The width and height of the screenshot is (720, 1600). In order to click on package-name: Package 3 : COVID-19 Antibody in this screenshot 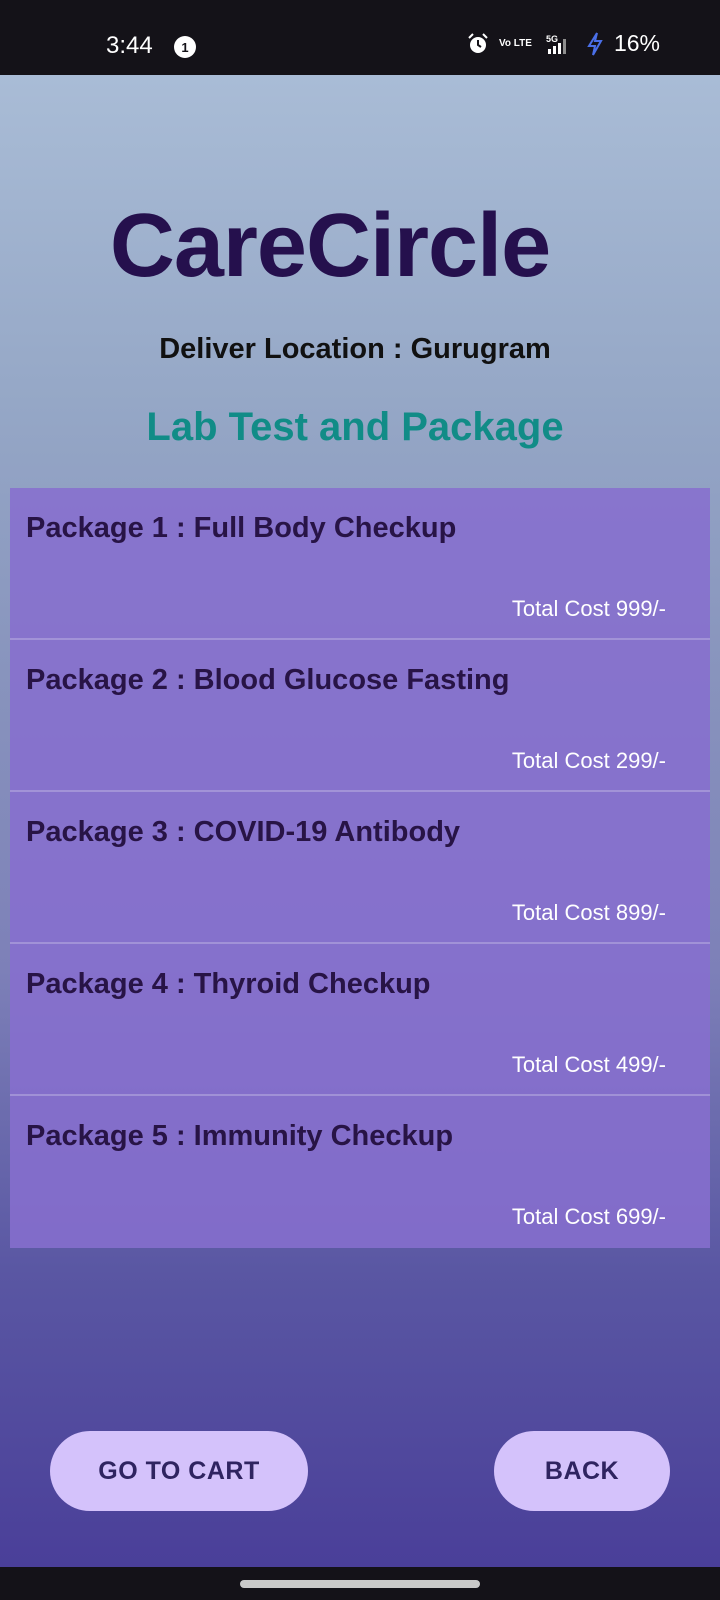, I will do `click(243, 832)`.